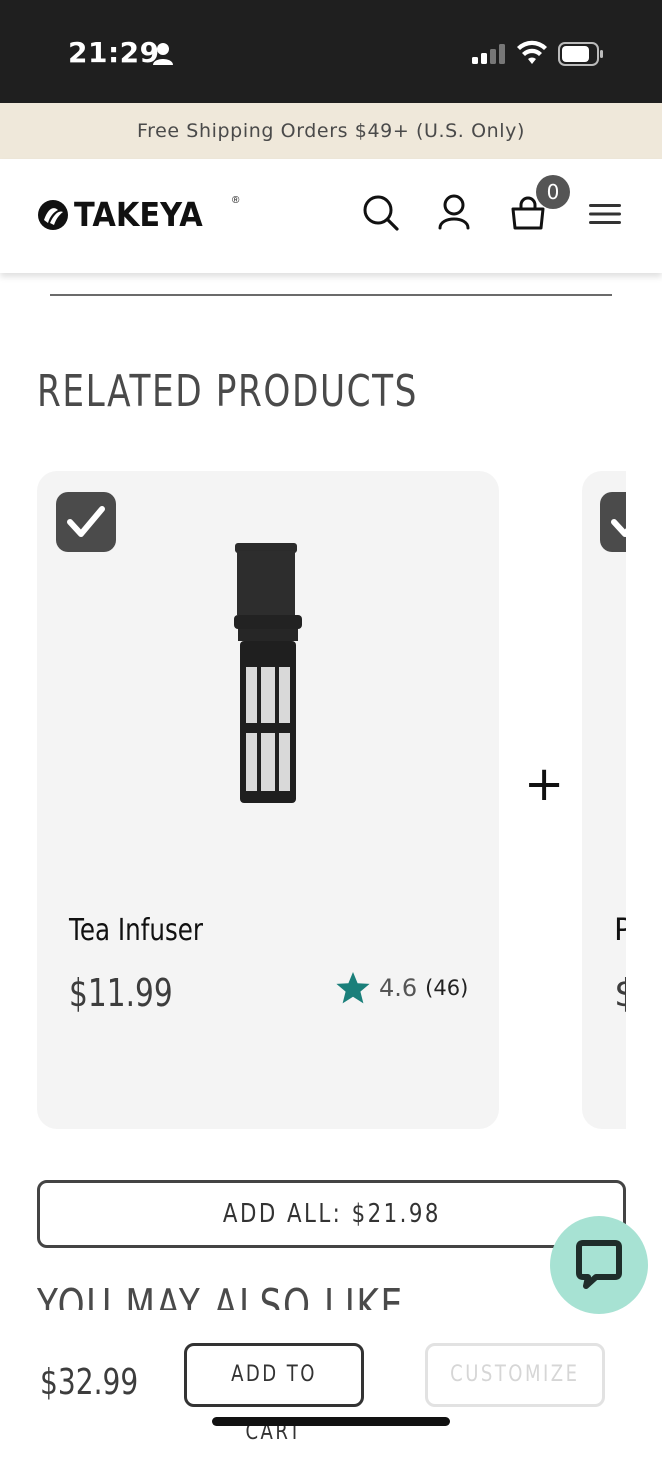 This screenshot has height=1462, width=662. I want to click on takeya-logo-icon, so click(53, 214).